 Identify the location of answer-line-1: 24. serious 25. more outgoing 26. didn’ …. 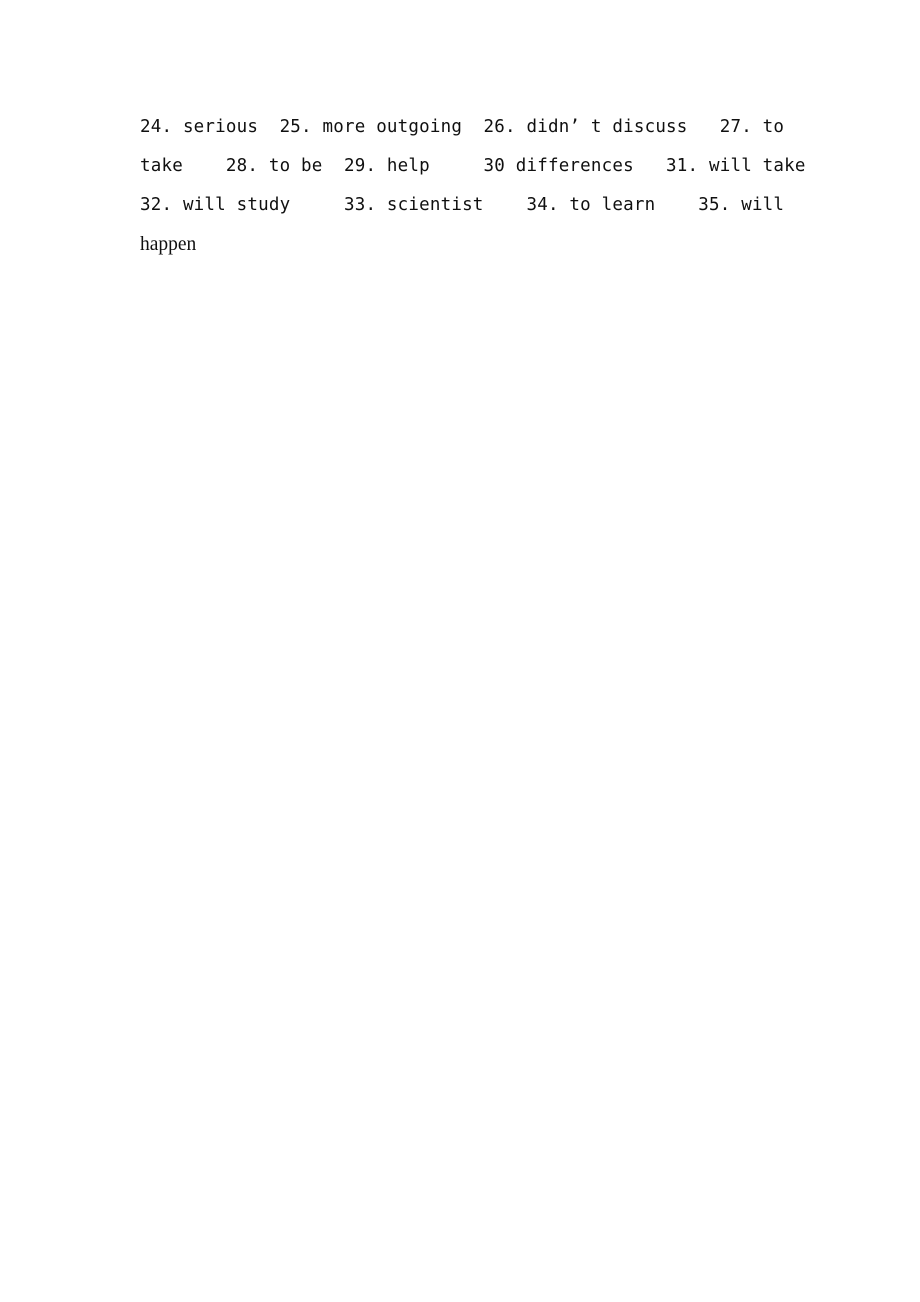
(462, 127).